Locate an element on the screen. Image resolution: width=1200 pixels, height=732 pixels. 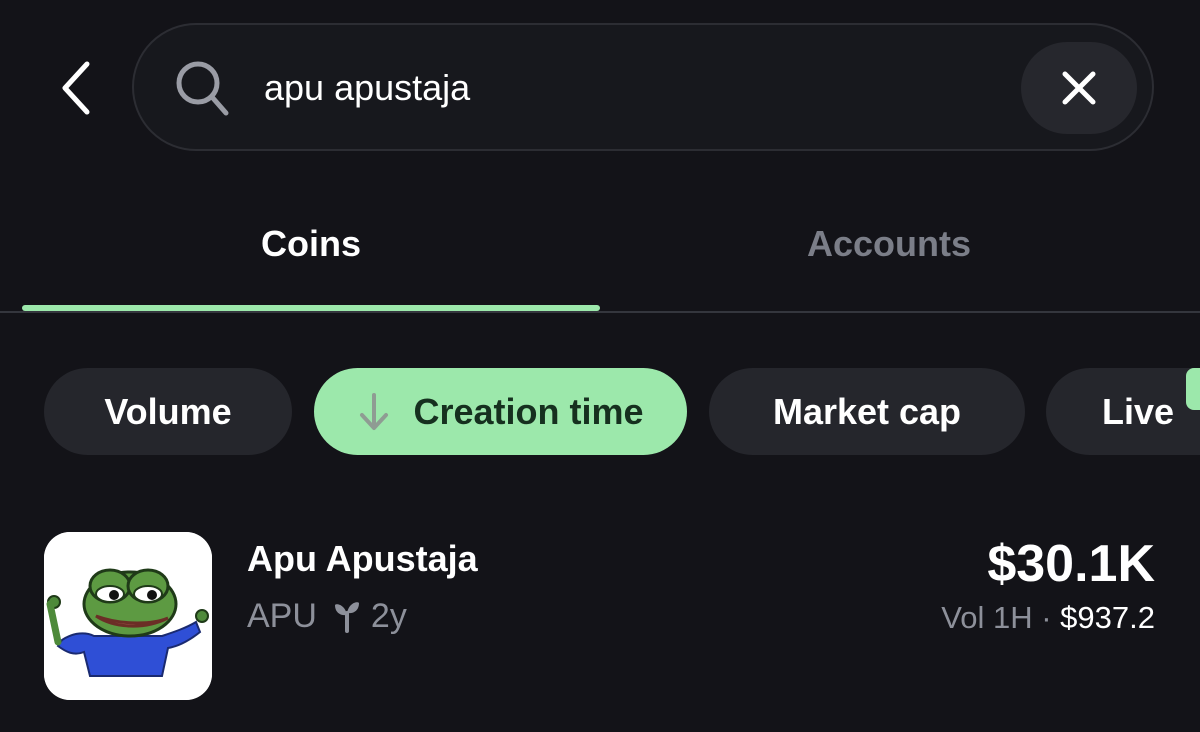
arrow-down-icon is located at coordinates (374, 411).